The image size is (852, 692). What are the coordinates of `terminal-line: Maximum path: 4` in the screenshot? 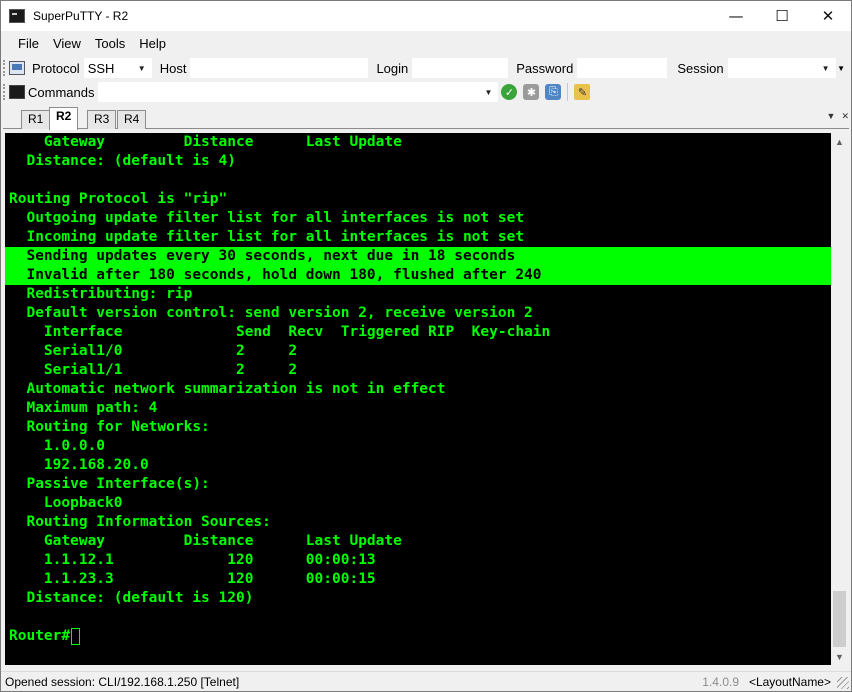 It's located at (83, 408).